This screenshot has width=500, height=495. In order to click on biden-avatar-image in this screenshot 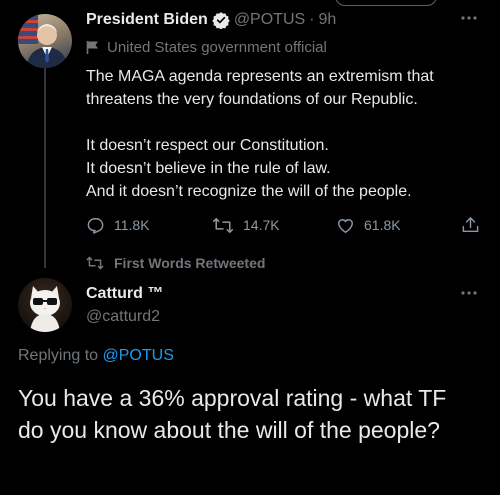, I will do `click(43, 41)`.